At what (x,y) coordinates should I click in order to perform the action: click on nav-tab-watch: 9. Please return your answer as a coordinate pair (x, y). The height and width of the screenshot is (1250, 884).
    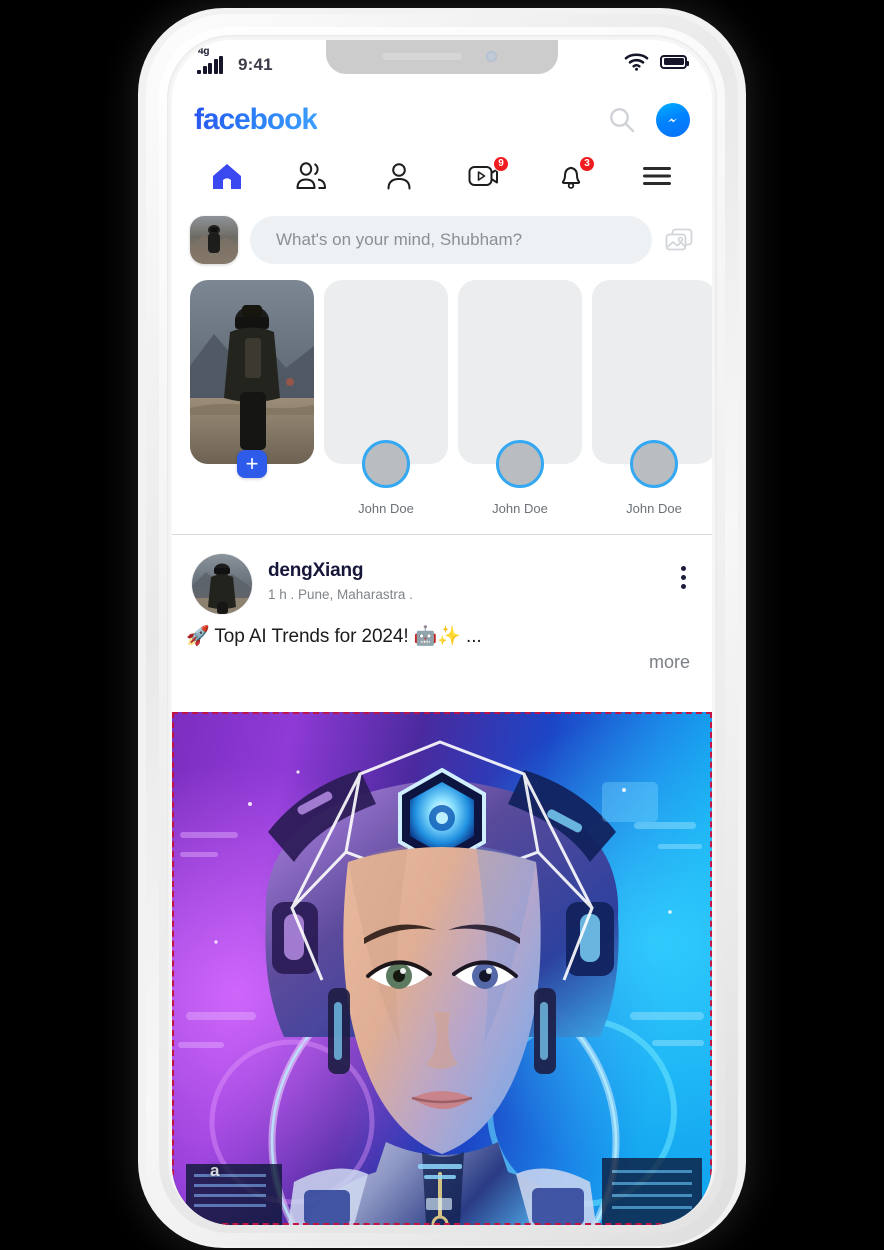
    Looking at the image, I should click on (485, 176).